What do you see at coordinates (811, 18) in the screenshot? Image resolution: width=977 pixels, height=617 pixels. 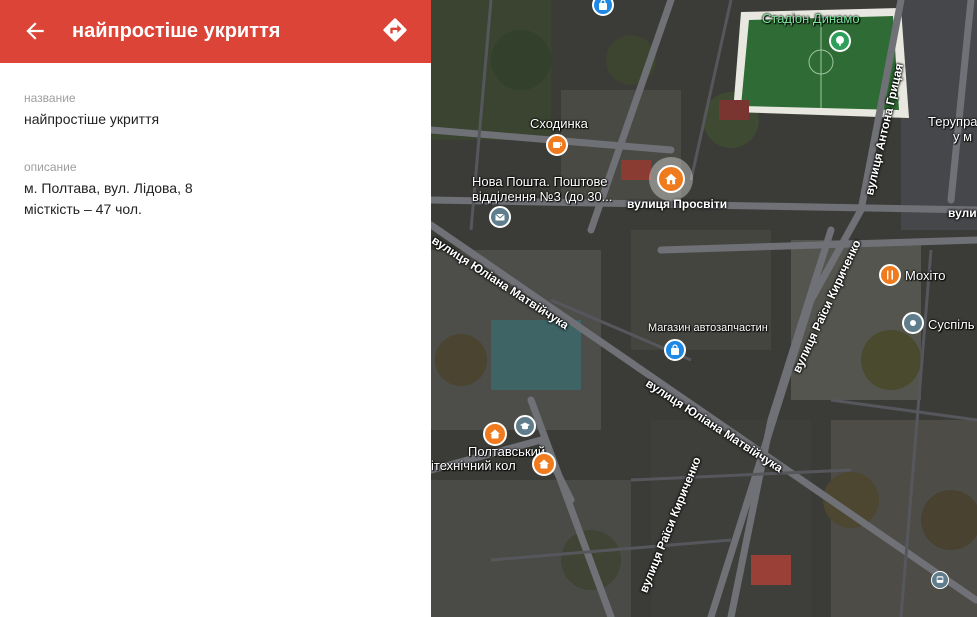 I see `label-stadium: Стадіон Динамо` at bounding box center [811, 18].